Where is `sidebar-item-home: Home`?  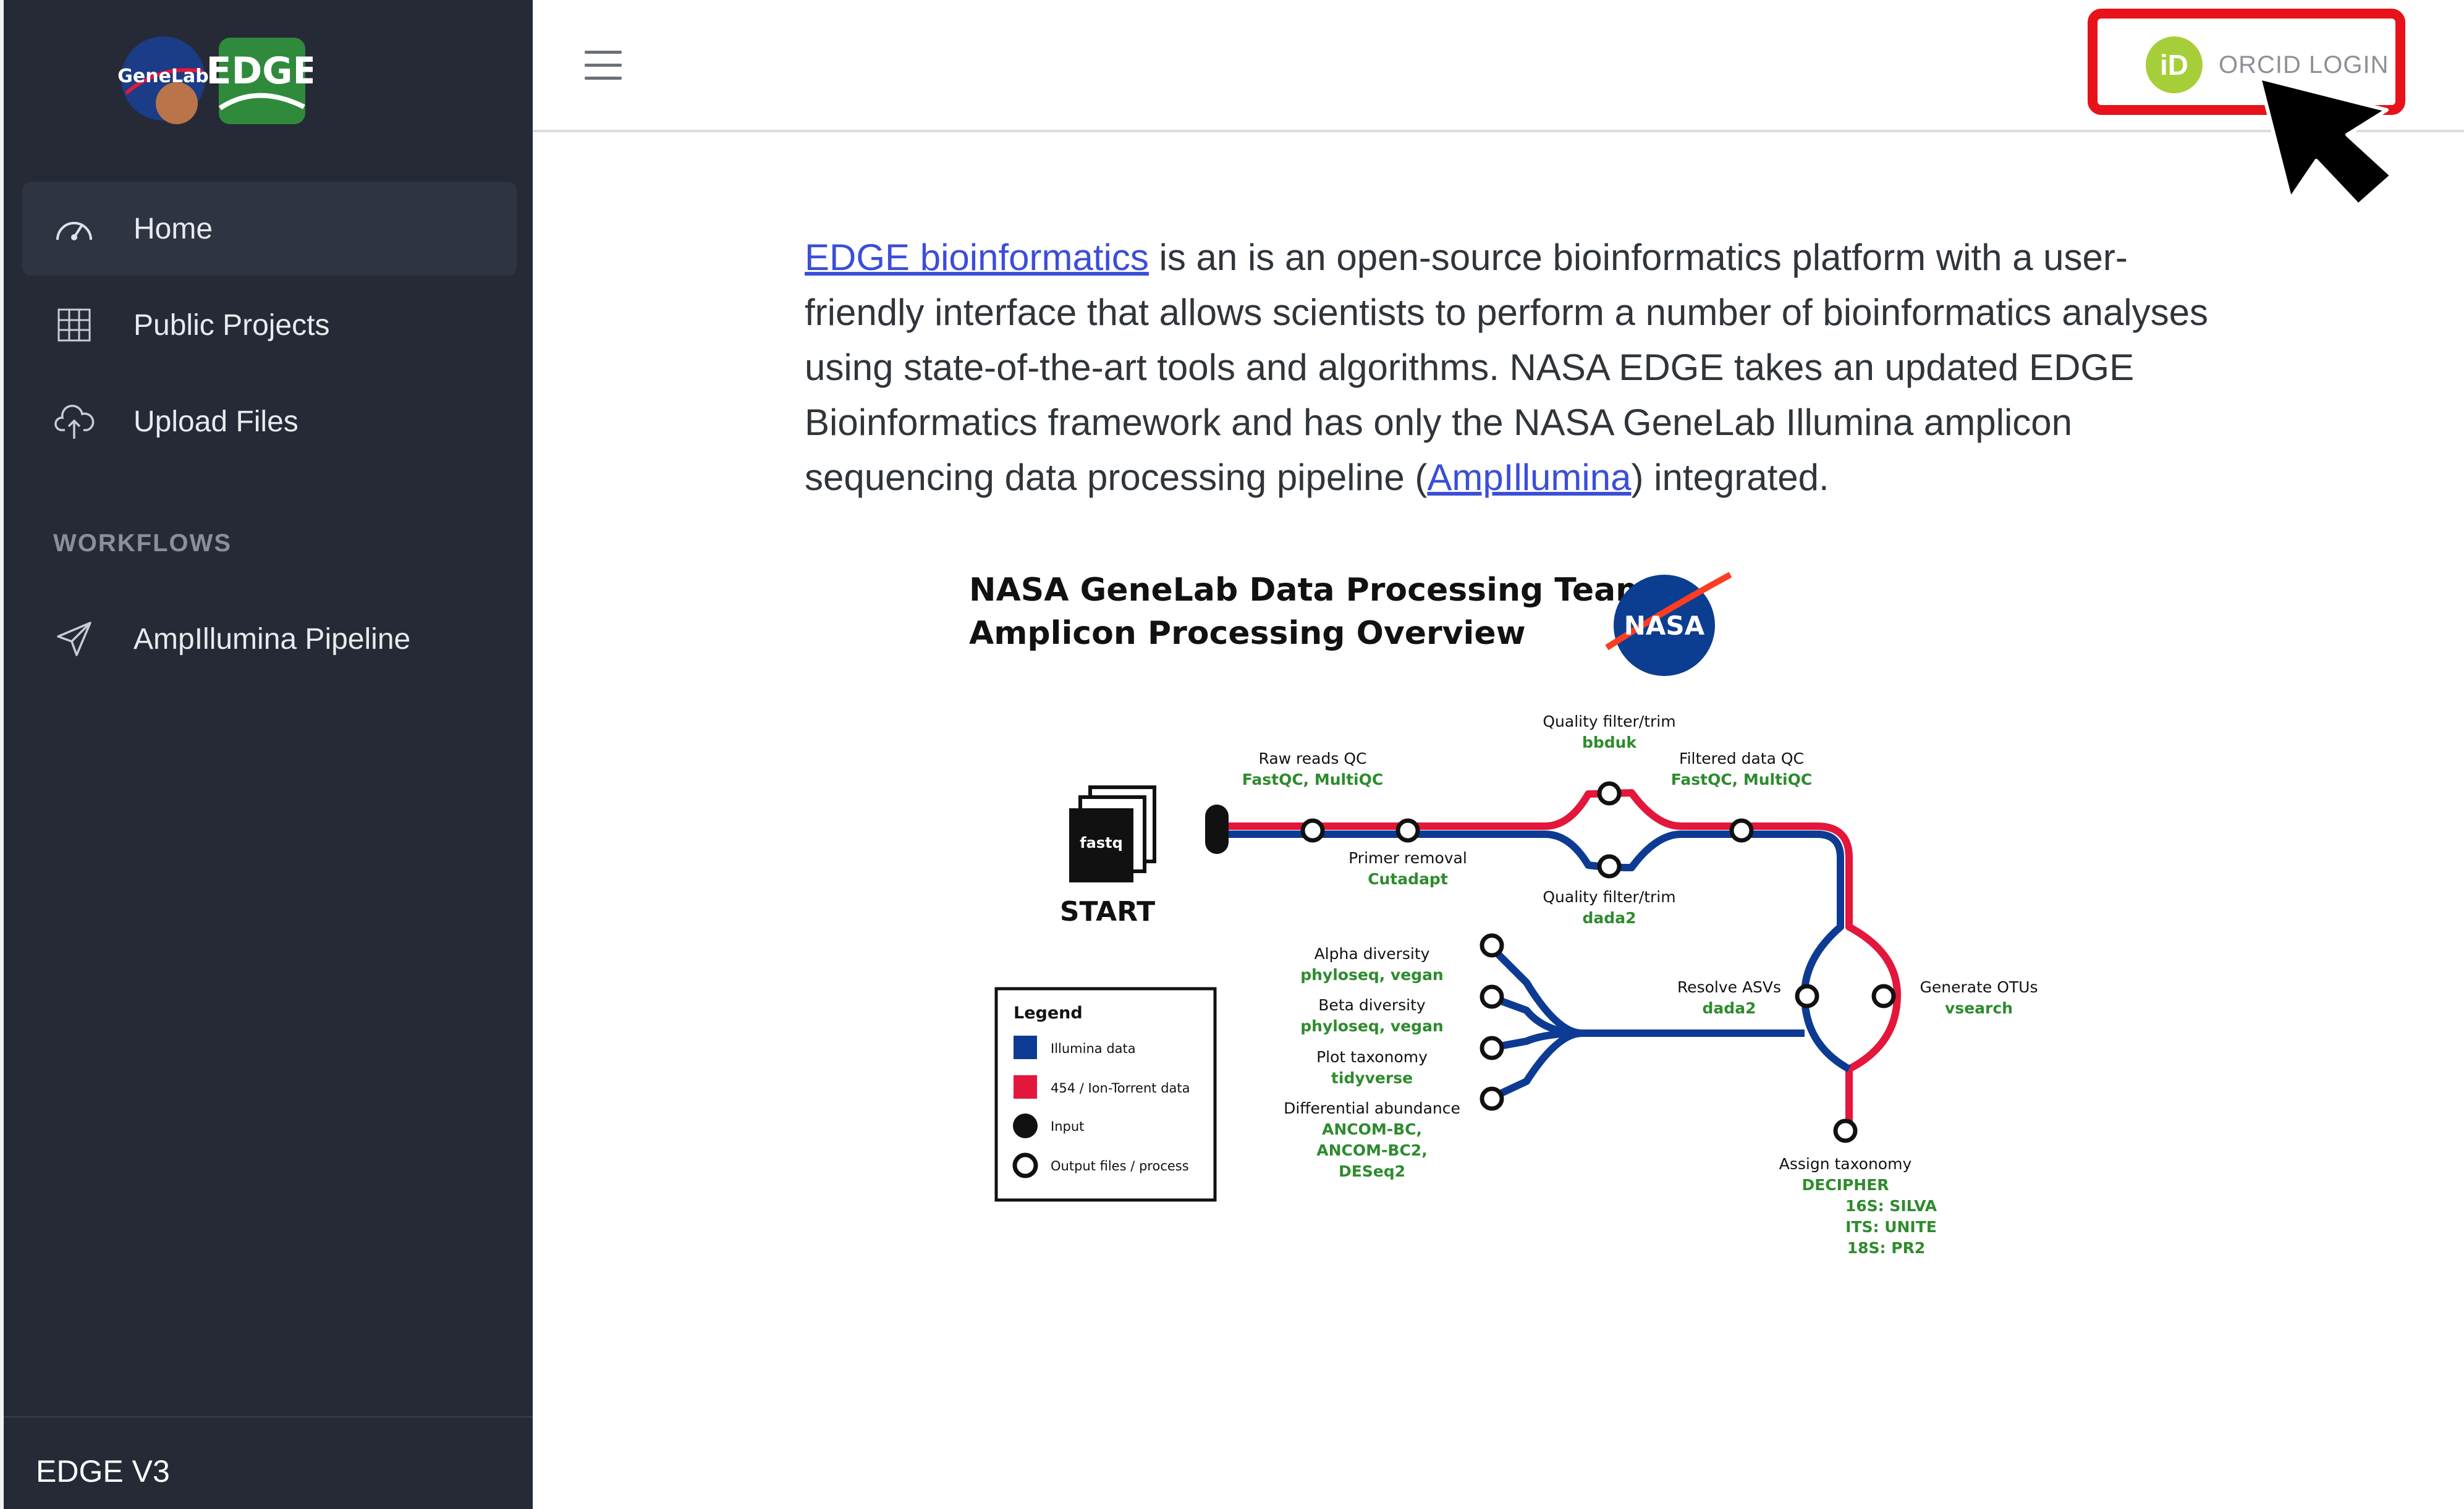
sidebar-item-home: Home is located at coordinates (269, 229).